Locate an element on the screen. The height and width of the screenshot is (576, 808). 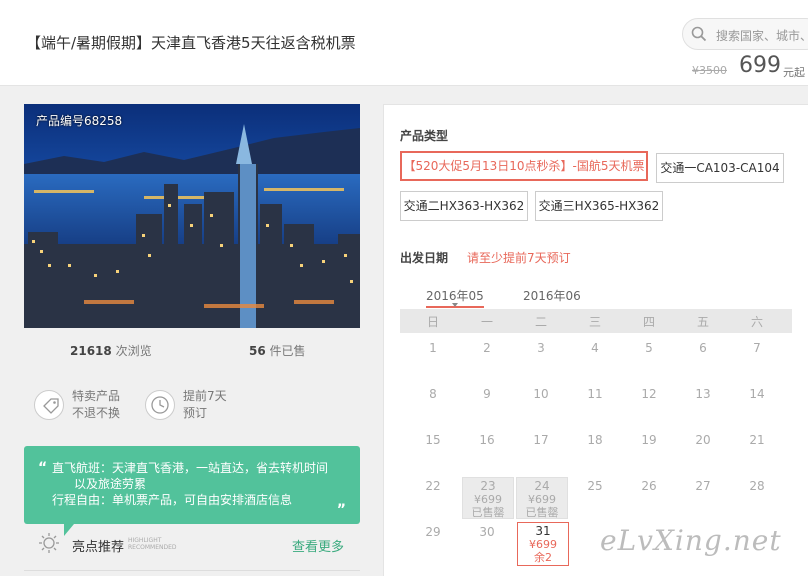
weekday-label: 五 is located at coordinates (702, 322).